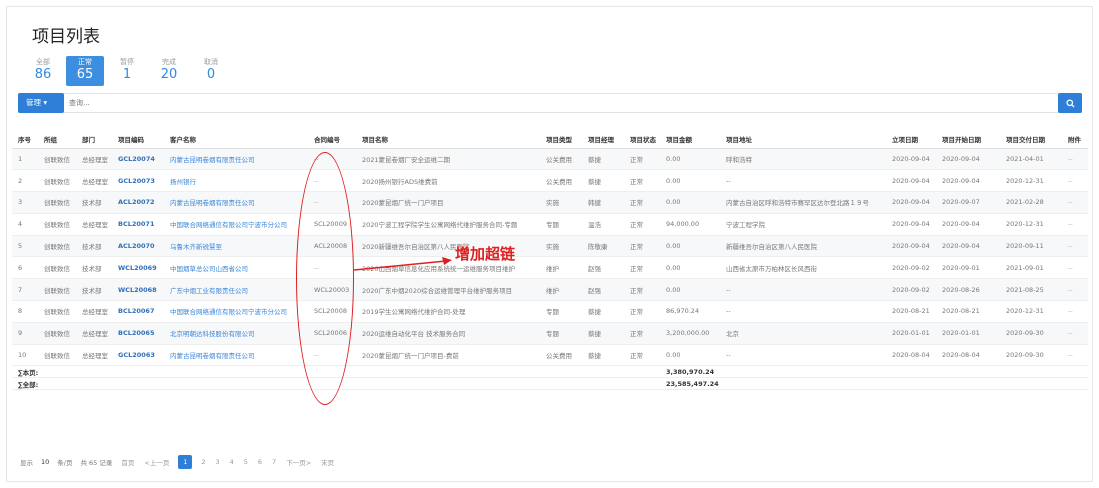 This screenshot has width=1099, height=488. Describe the element at coordinates (138, 202) in the screenshot. I see `project-code-link: ACL20072` at that location.